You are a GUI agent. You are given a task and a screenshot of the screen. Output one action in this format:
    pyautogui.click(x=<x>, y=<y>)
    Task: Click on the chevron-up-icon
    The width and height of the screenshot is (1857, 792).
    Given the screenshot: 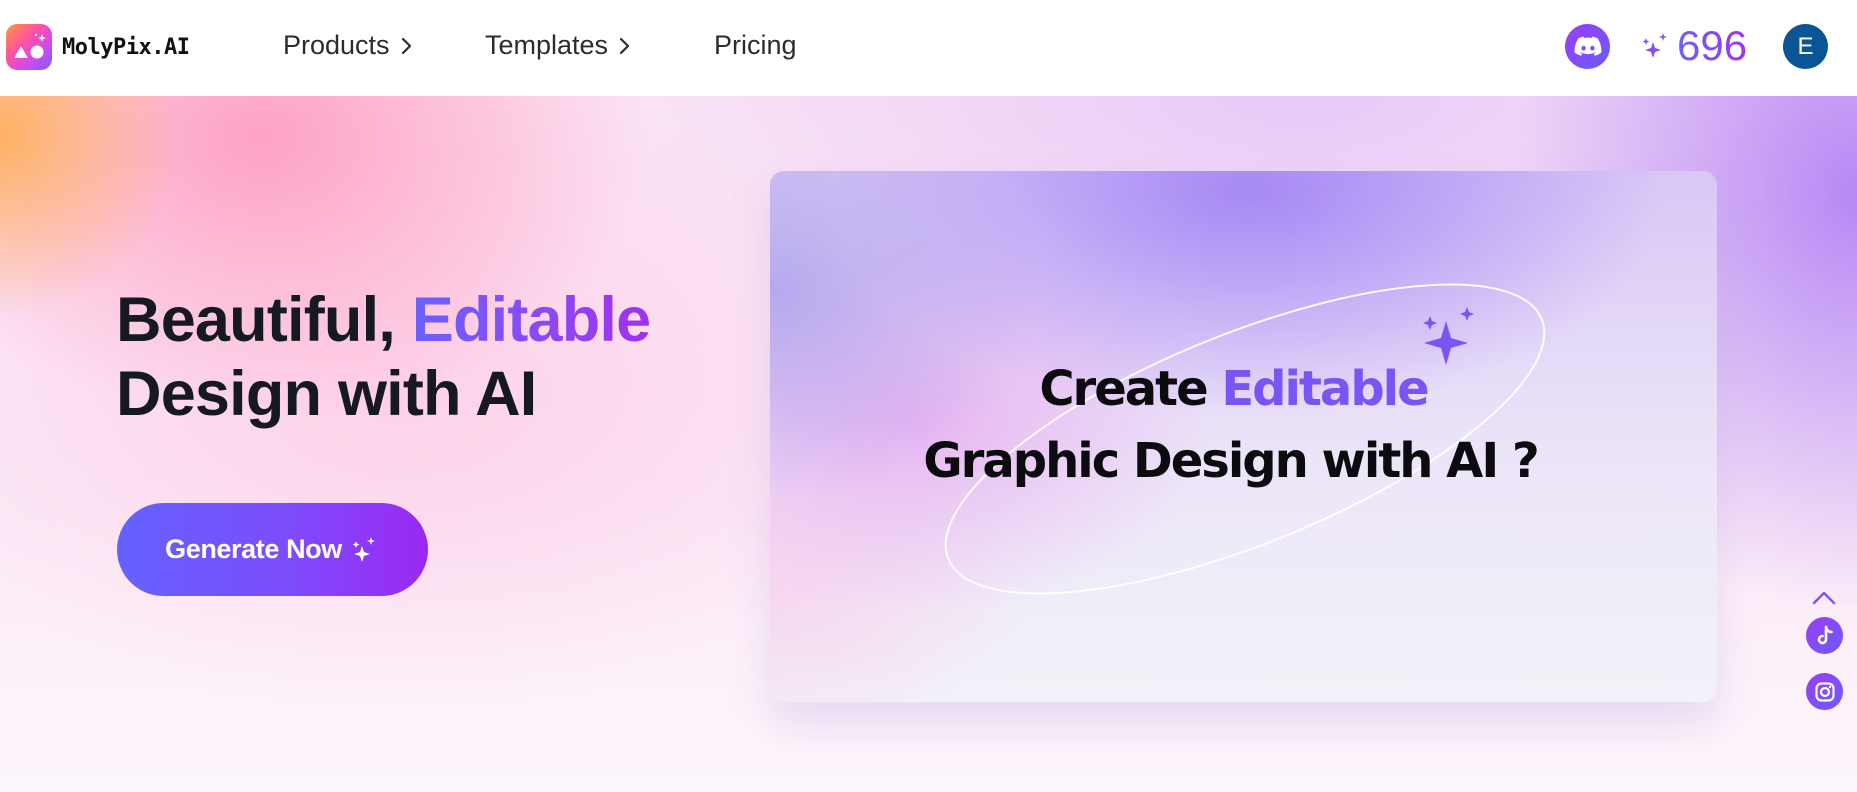 What is the action you would take?
    pyautogui.click(x=1824, y=598)
    